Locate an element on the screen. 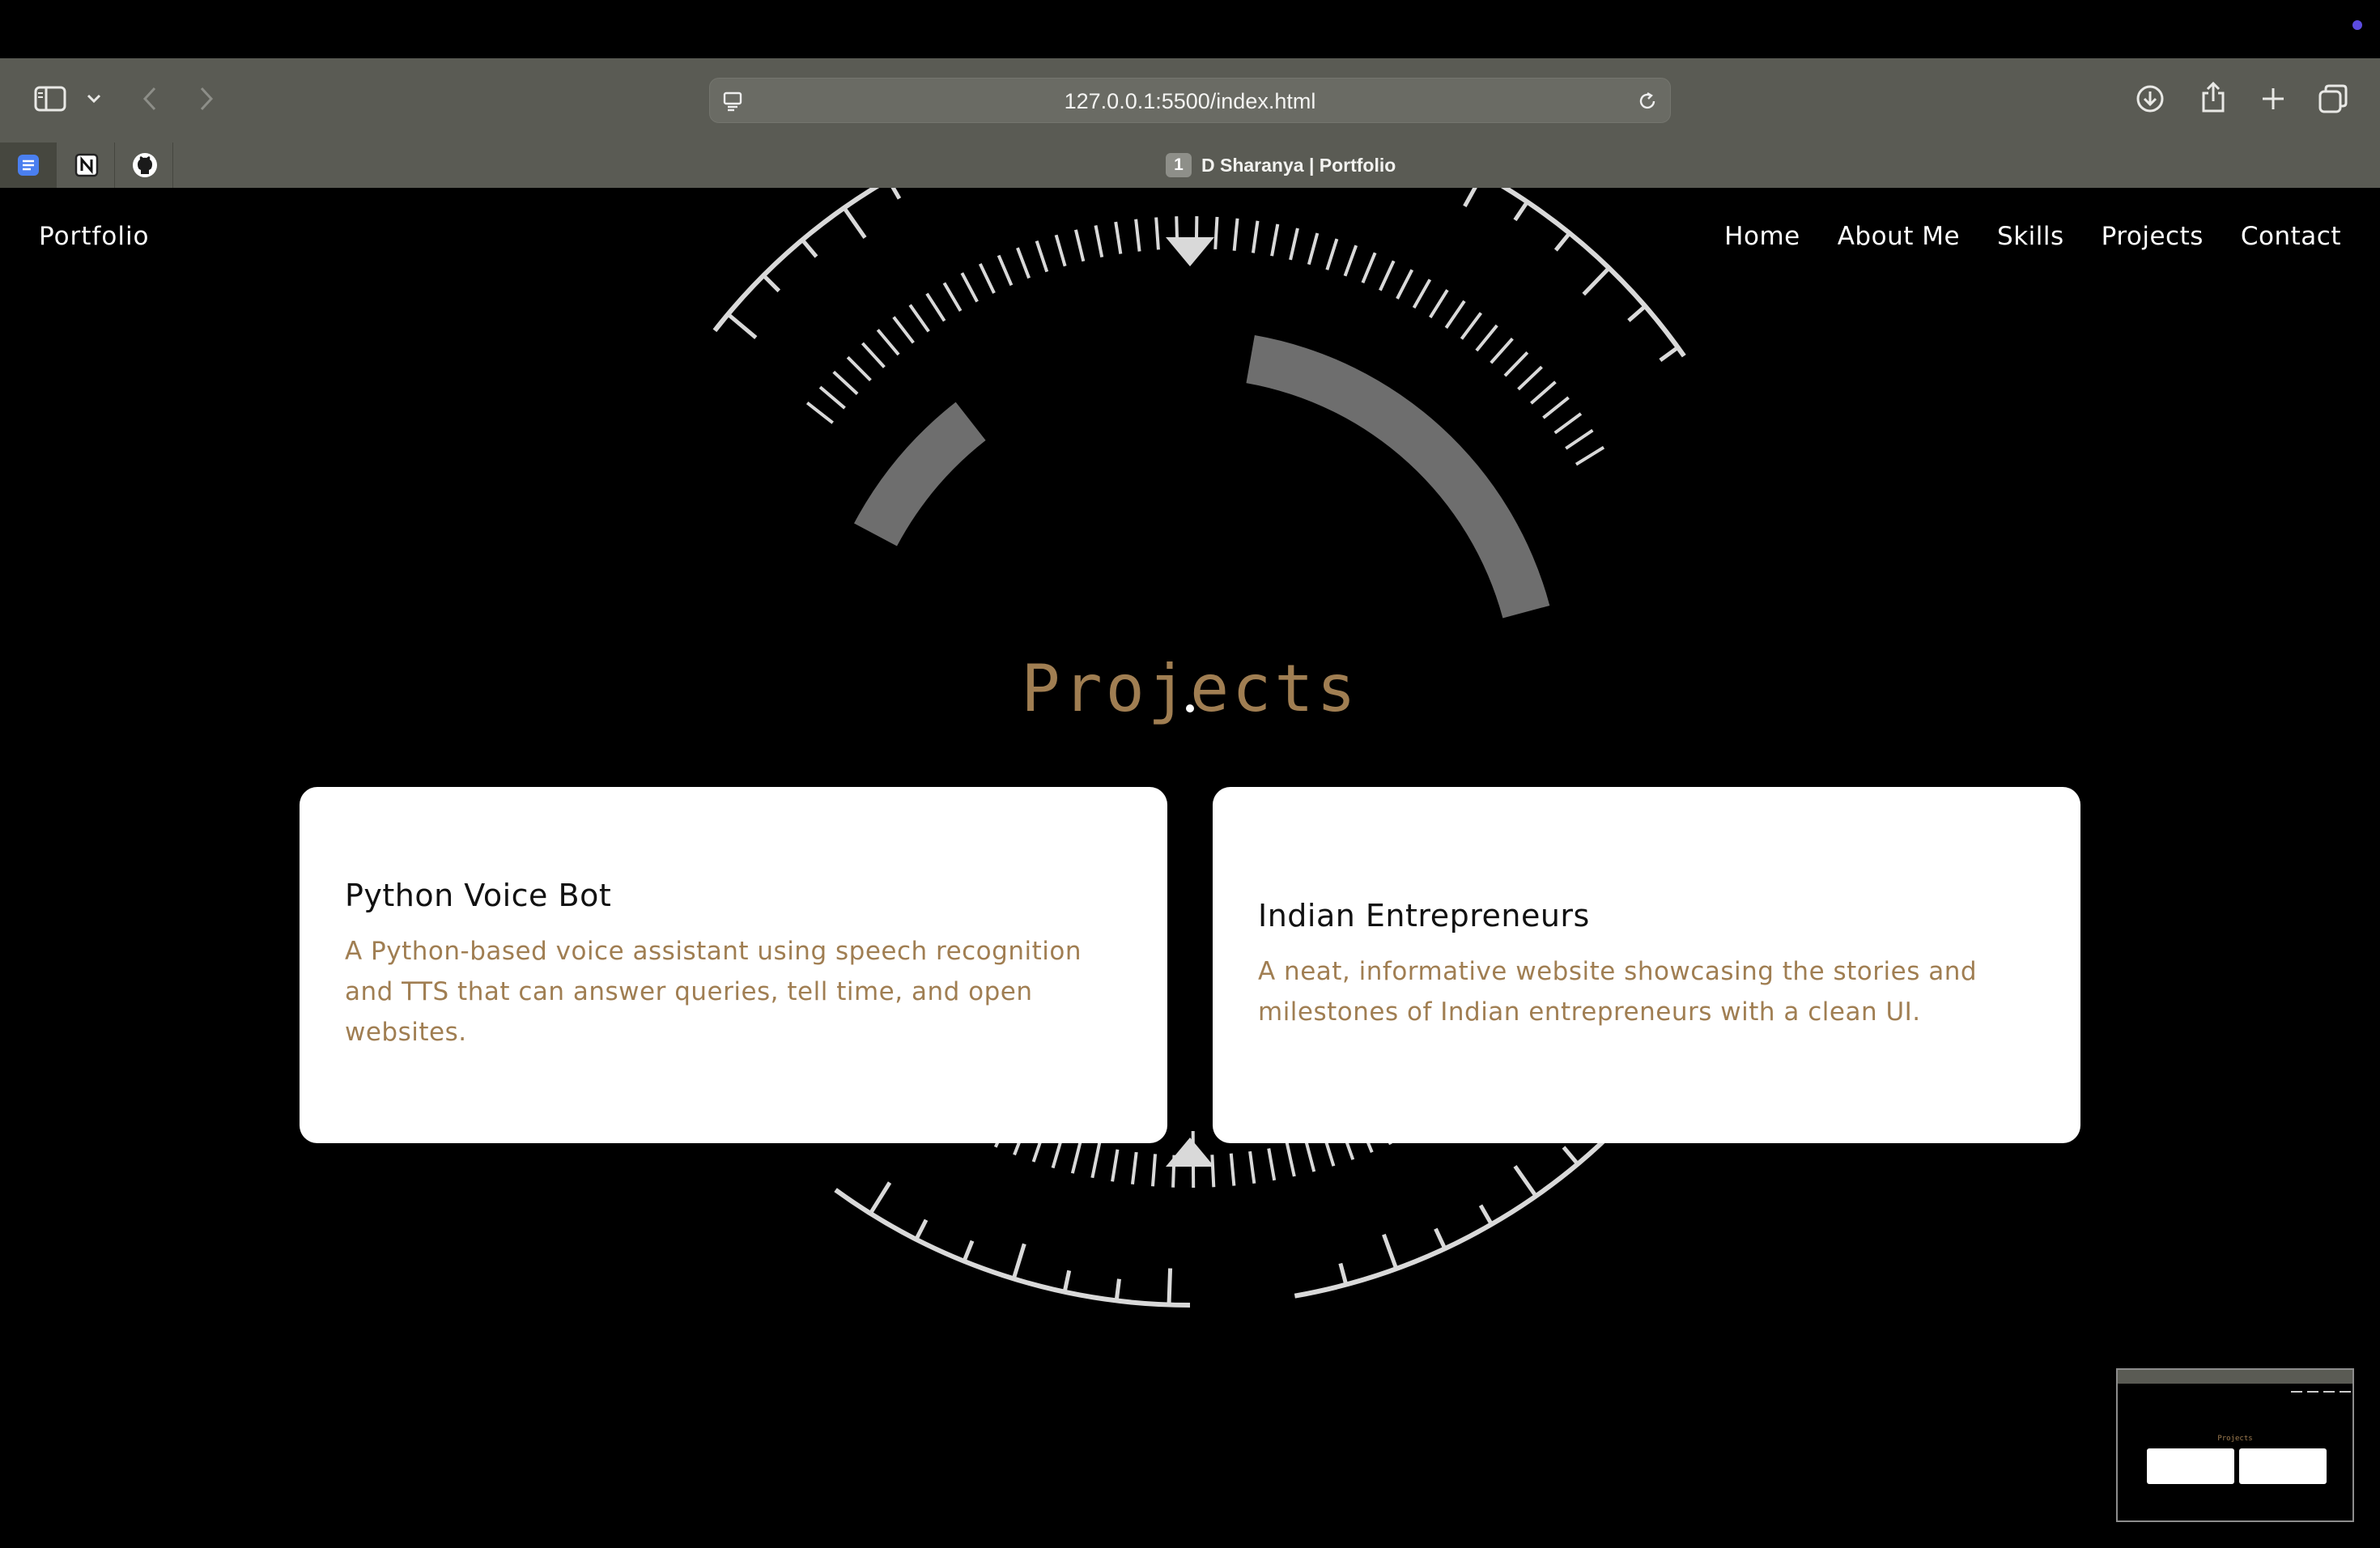  notion-icon is located at coordinates (86, 165).